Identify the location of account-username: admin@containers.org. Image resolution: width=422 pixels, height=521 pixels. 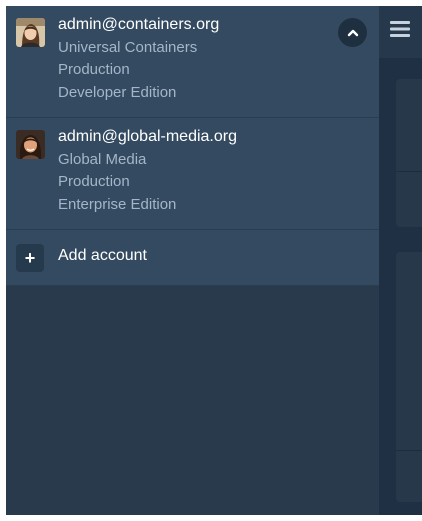
(139, 24).